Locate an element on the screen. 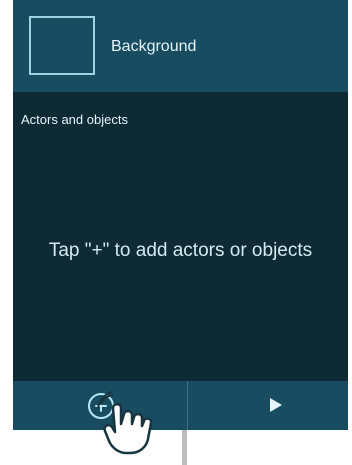  add-circle-icon is located at coordinates (101, 406).